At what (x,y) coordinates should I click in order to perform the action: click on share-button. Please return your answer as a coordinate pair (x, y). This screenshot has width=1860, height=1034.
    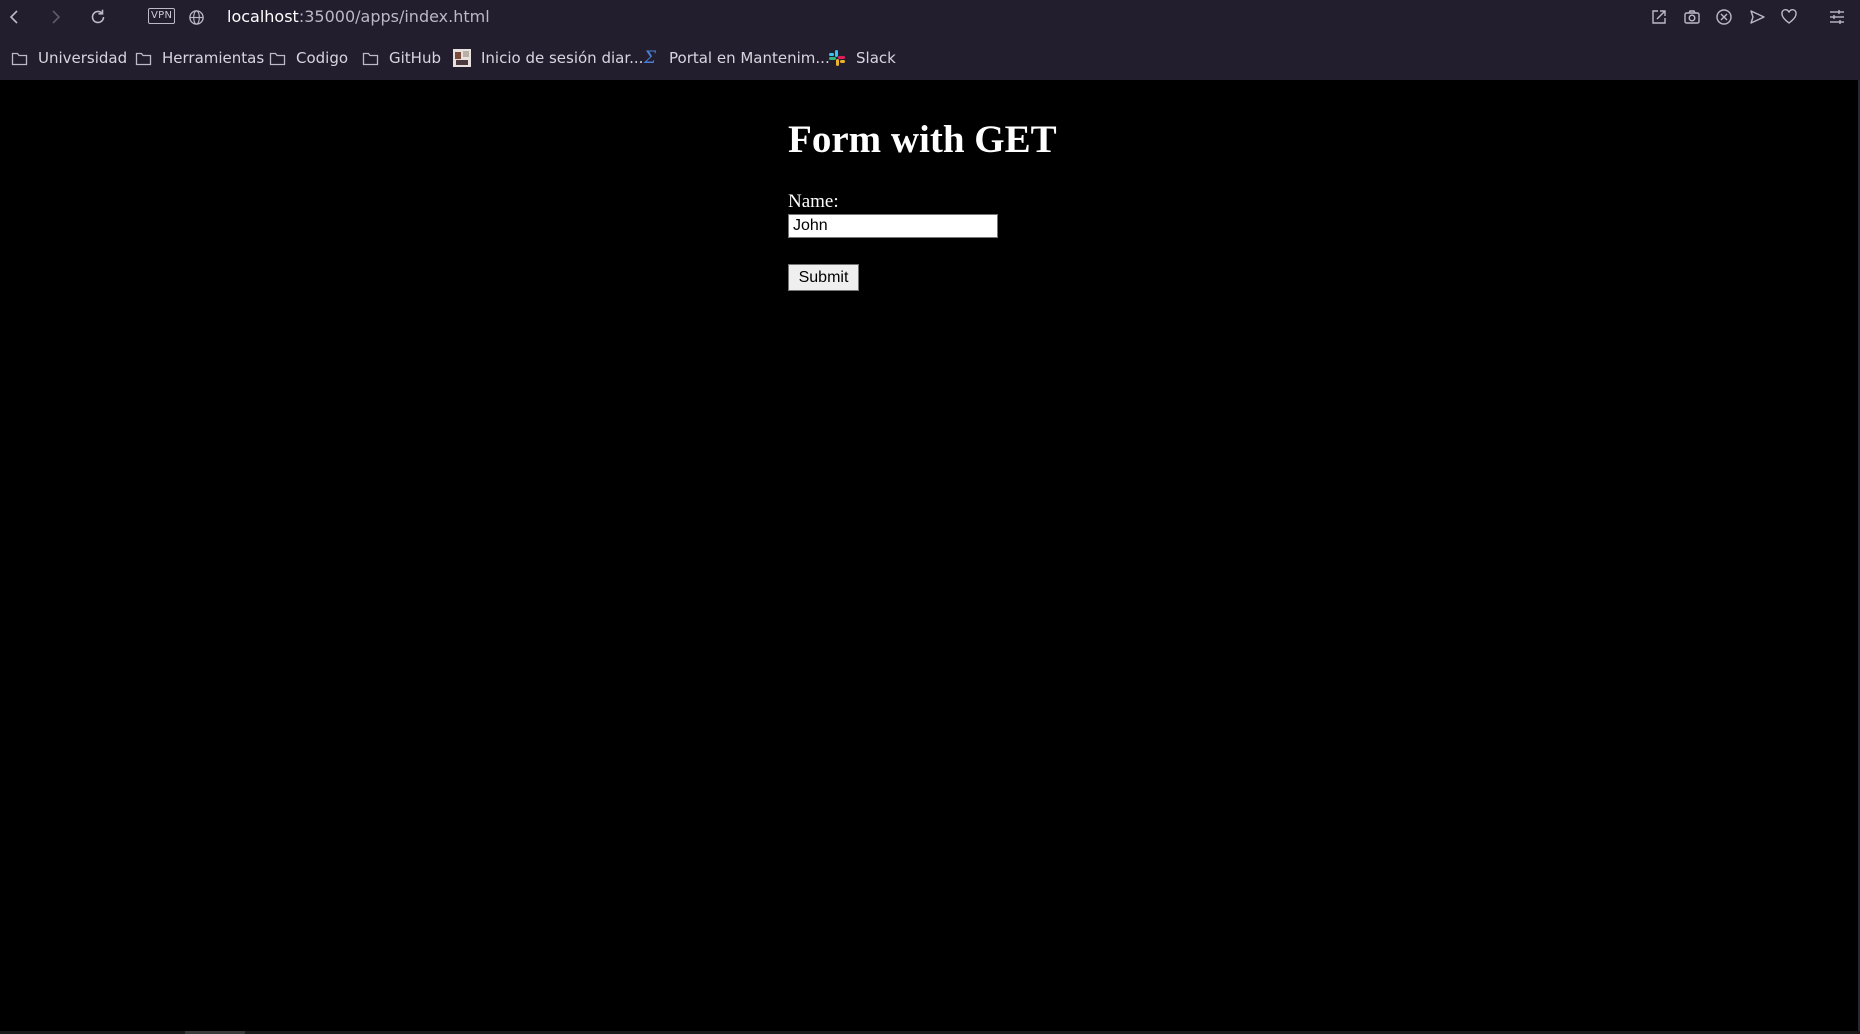
    Looking at the image, I should click on (1659, 17).